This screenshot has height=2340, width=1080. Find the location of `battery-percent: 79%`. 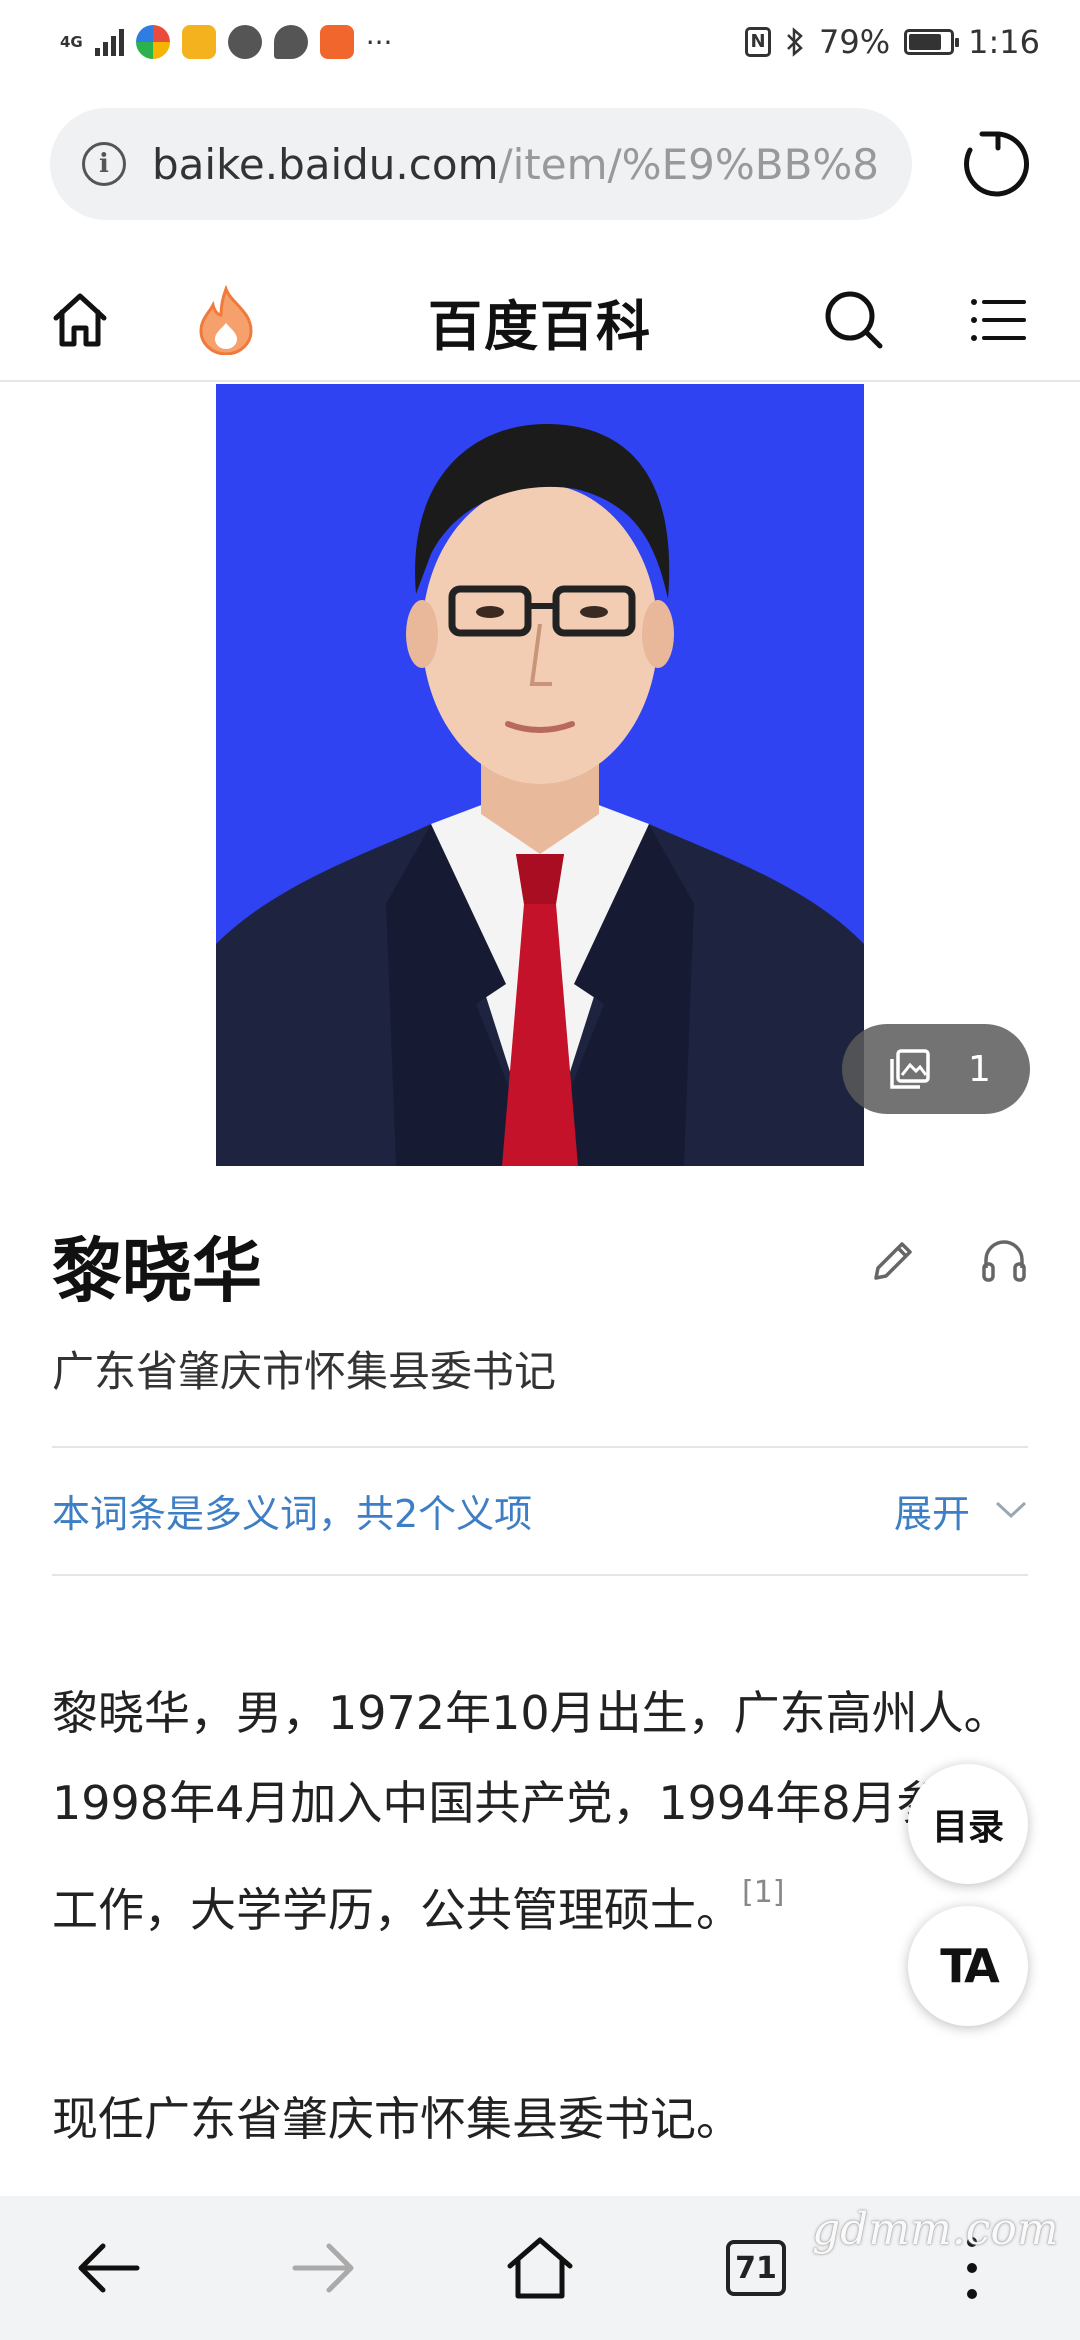

battery-percent: 79% is located at coordinates (855, 42).